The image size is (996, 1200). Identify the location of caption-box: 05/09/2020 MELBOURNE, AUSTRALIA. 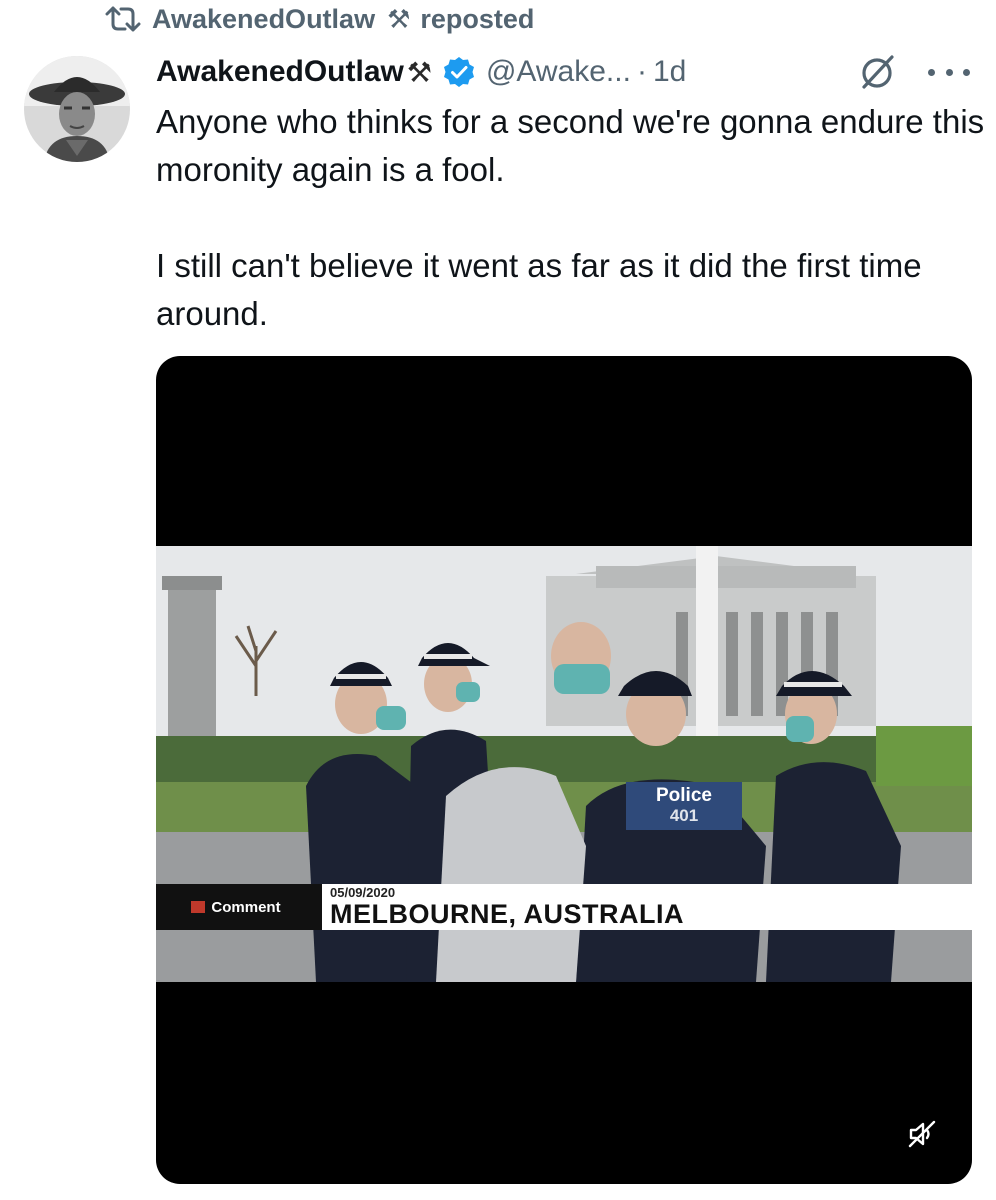
(644, 907).